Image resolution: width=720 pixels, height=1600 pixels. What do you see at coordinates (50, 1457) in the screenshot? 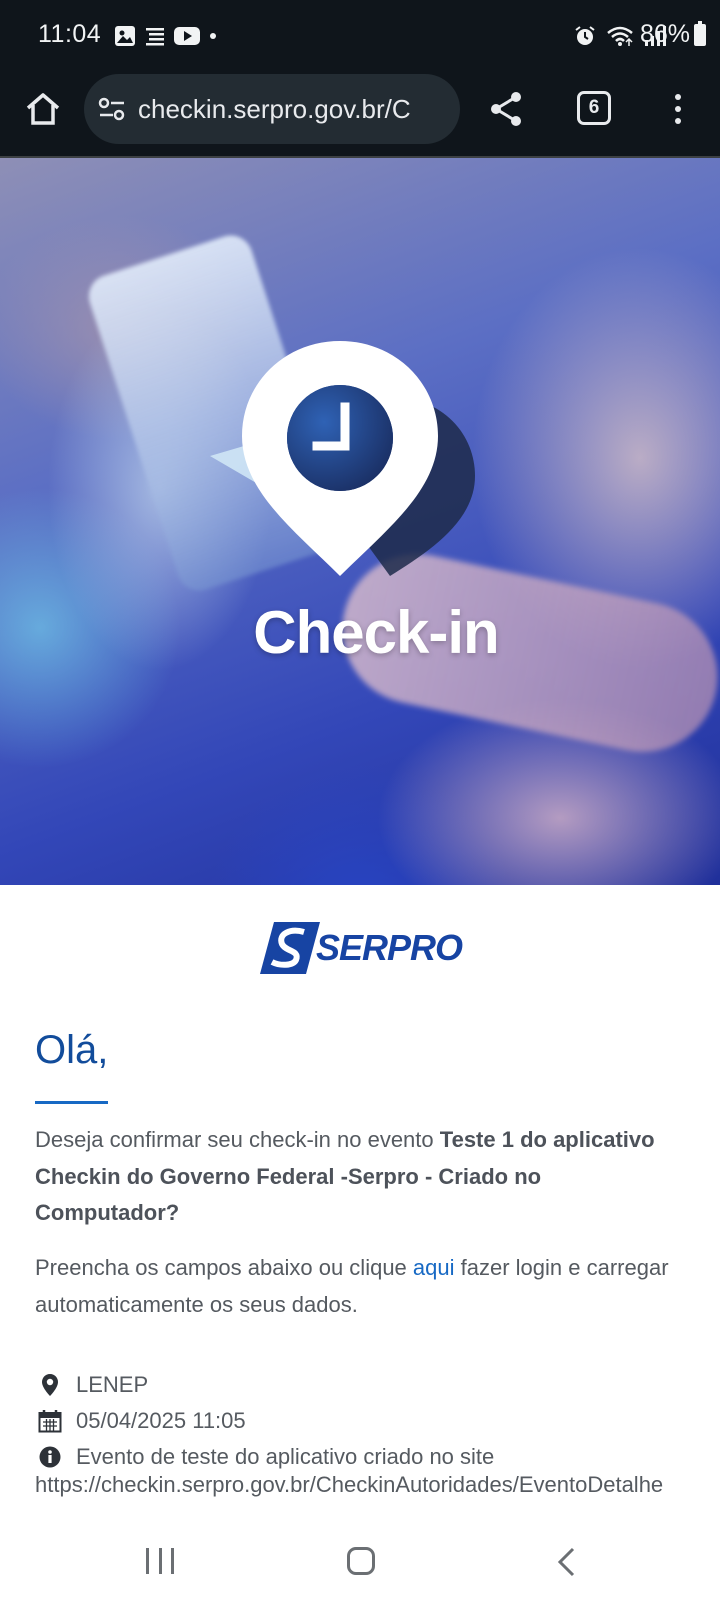
I see `info-icon` at bounding box center [50, 1457].